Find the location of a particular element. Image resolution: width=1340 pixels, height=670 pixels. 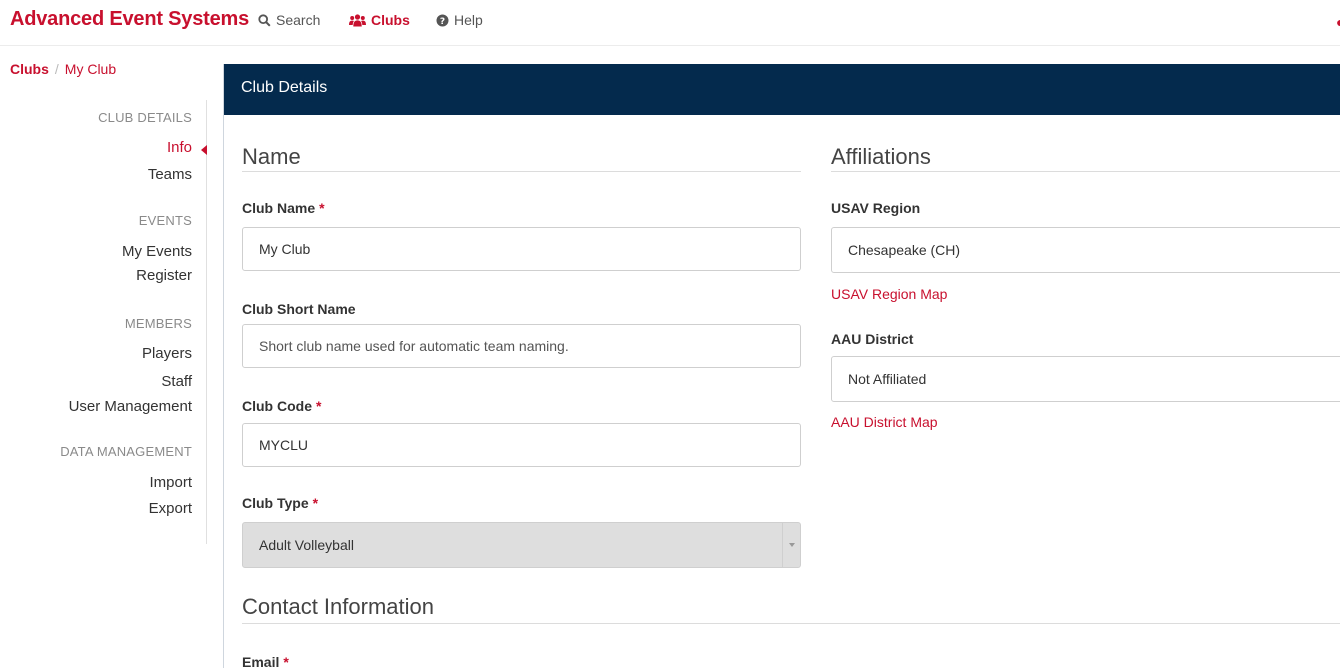

usav-region-map-link: USAV Region Map is located at coordinates (889, 294).